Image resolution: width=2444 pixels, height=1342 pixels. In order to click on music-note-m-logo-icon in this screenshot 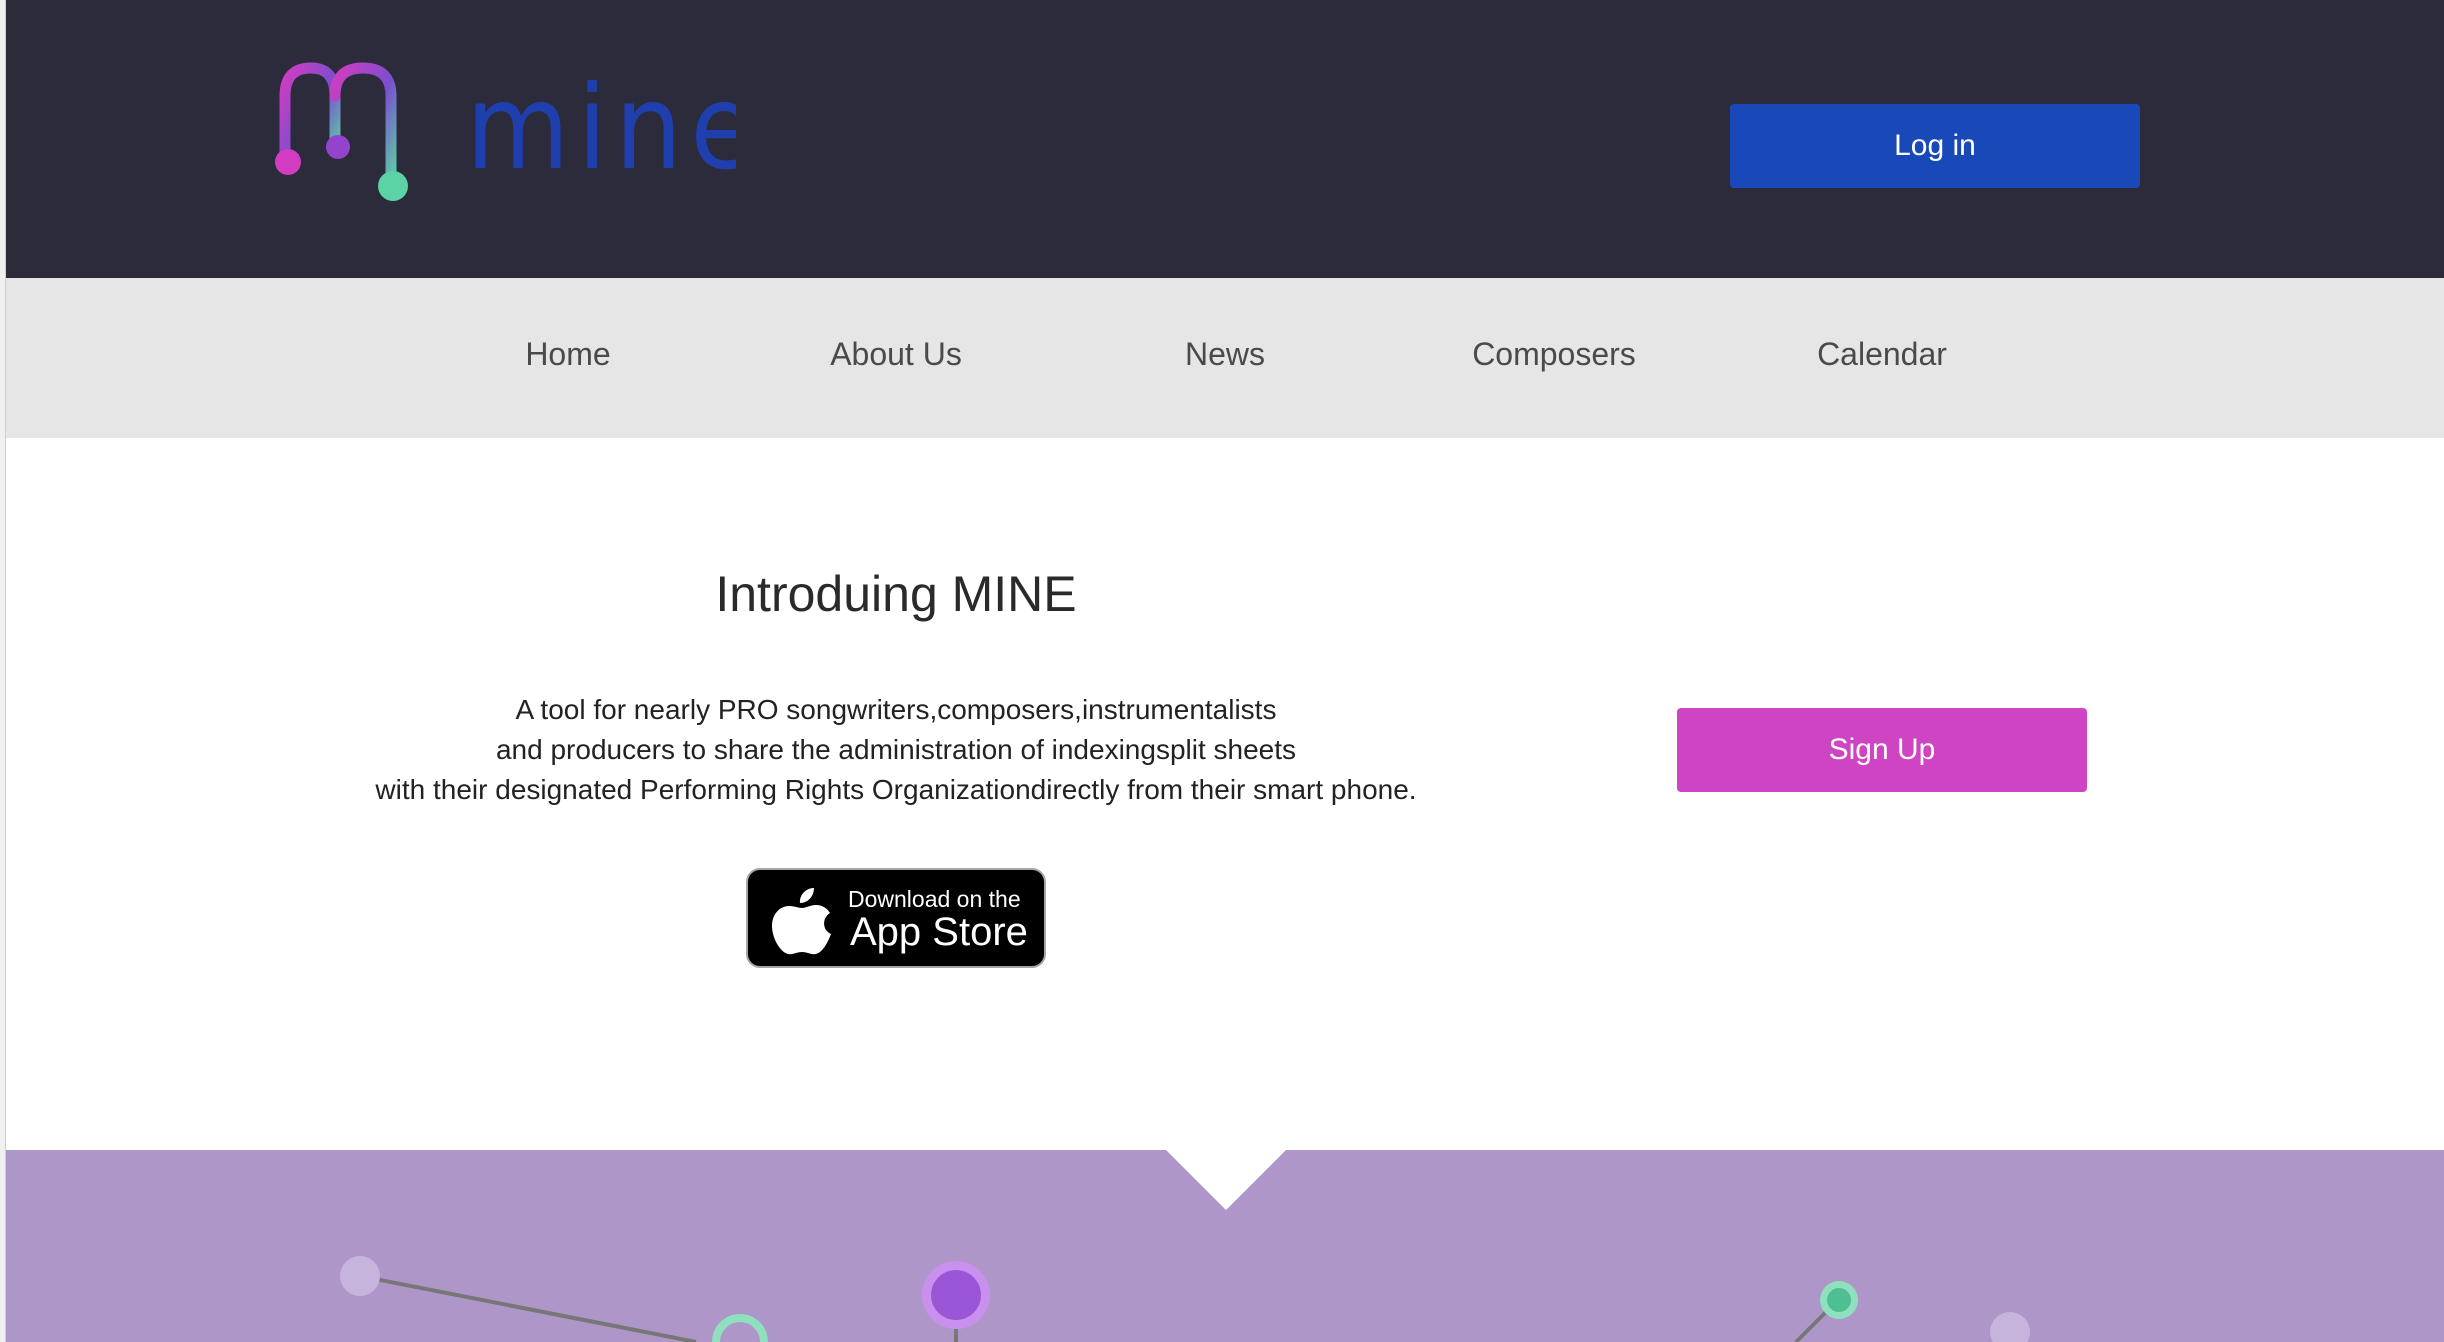, I will do `click(341, 131)`.